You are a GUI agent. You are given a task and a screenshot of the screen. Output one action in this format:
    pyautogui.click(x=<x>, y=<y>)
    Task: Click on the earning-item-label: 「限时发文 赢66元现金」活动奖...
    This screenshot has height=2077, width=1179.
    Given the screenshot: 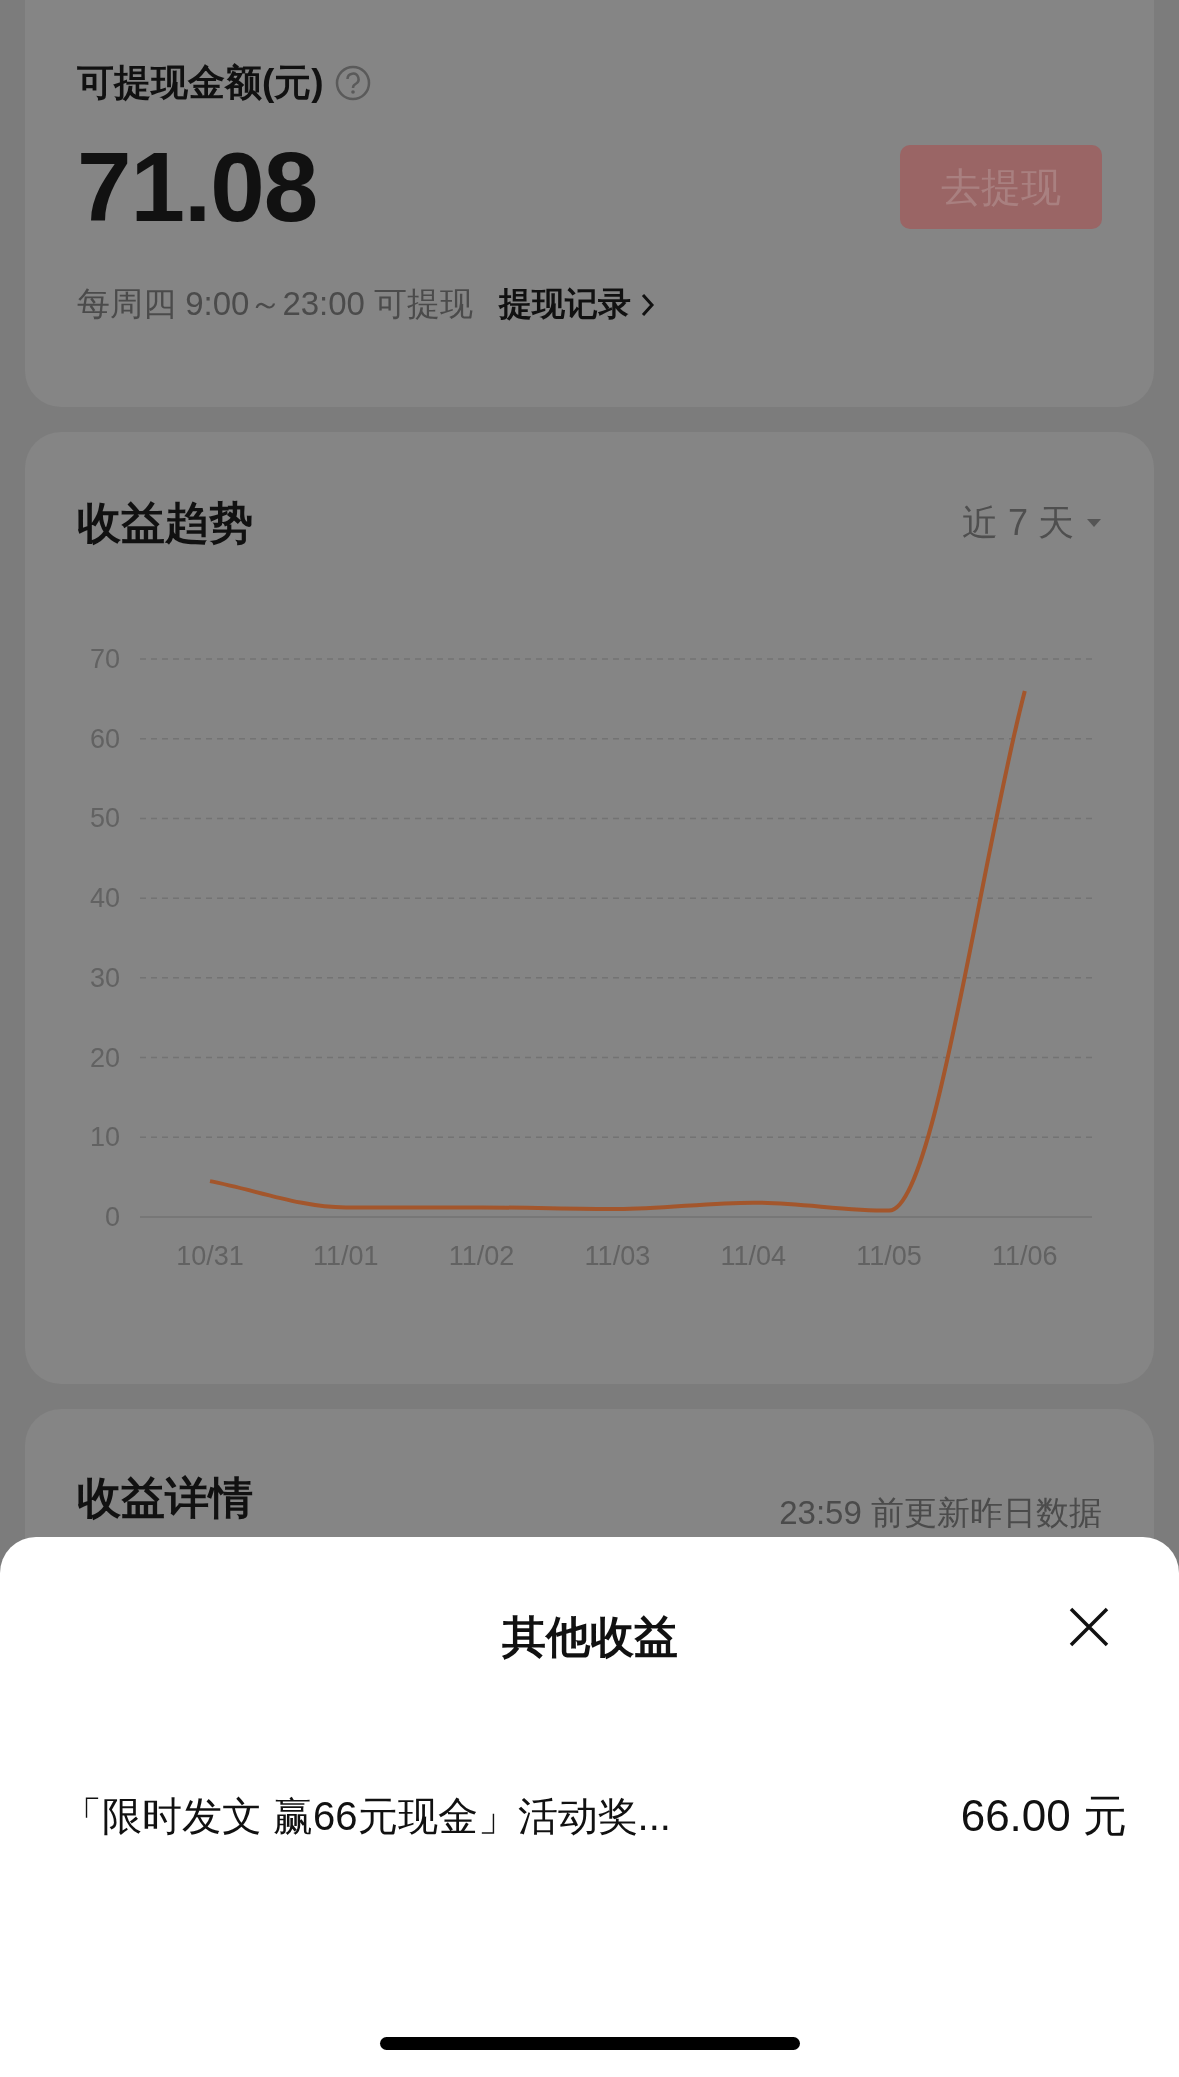 What is the action you would take?
    pyautogui.click(x=366, y=1816)
    